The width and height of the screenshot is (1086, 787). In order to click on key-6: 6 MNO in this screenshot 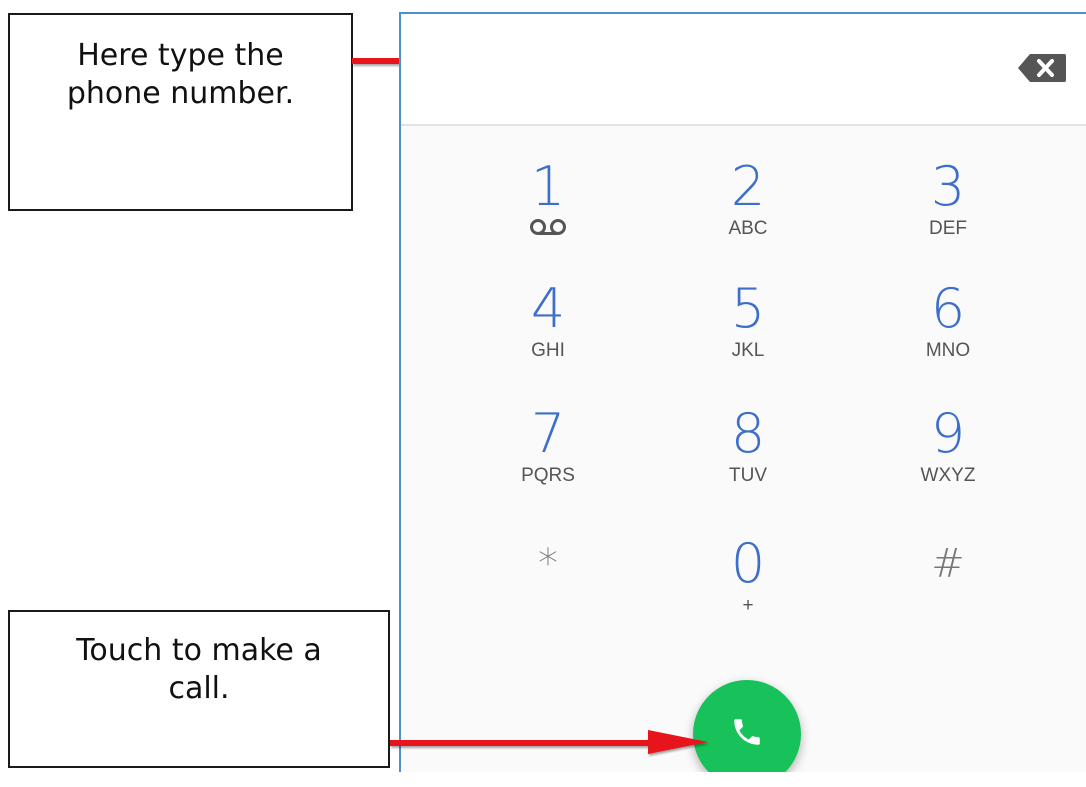, I will do `click(948, 334)`.